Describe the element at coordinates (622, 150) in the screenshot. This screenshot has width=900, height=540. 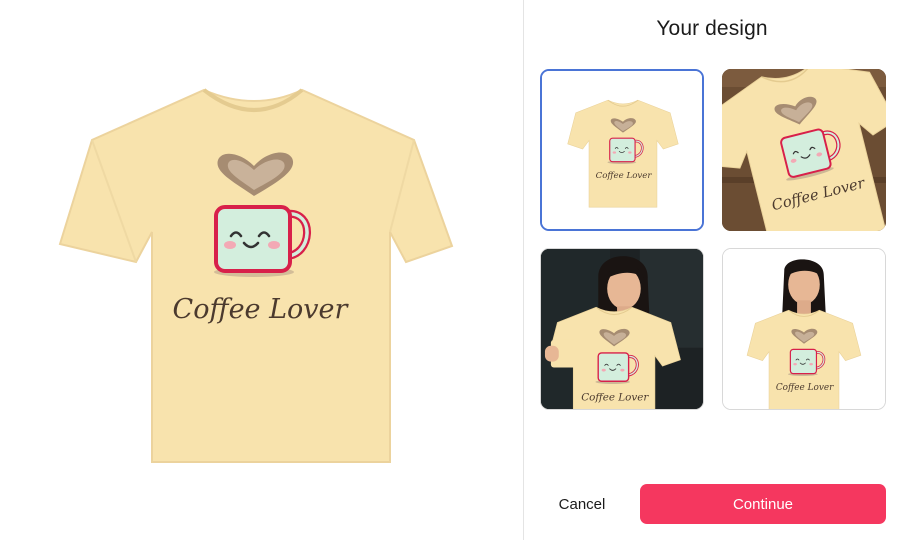
I see `thumbnail-flat-mockup-selected` at that location.